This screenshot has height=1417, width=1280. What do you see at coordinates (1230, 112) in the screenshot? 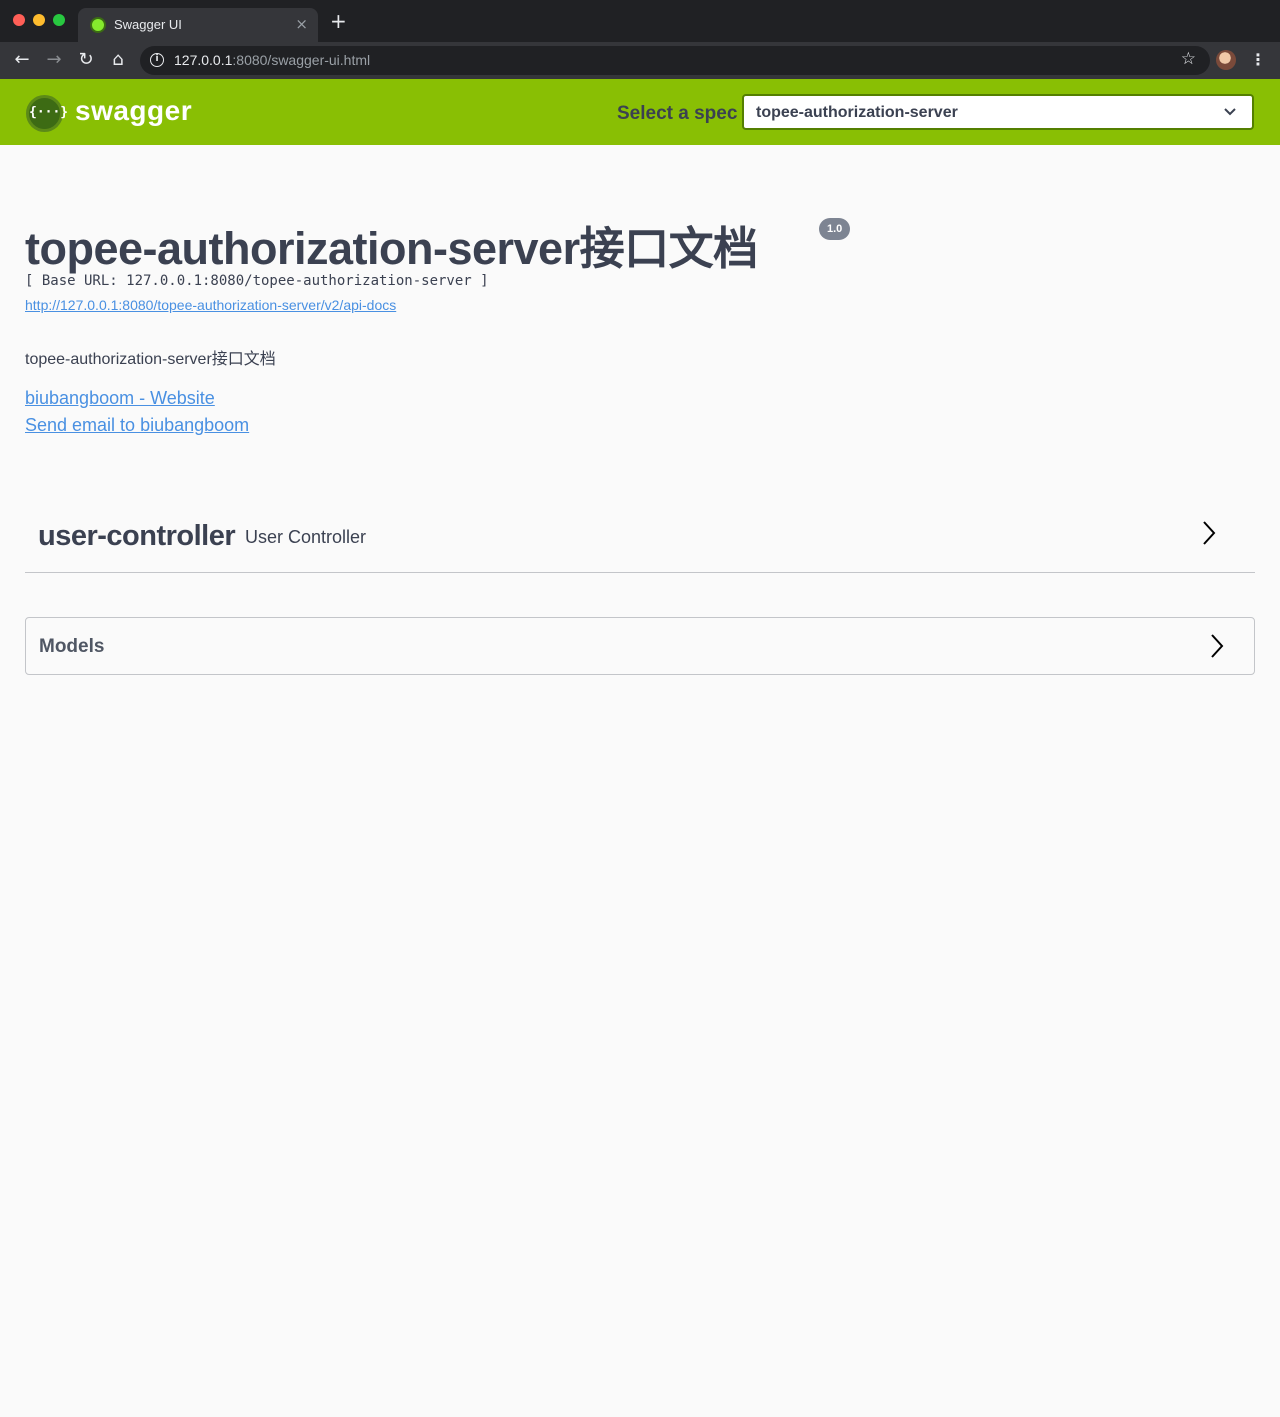
I see `chevron-down-icon` at bounding box center [1230, 112].